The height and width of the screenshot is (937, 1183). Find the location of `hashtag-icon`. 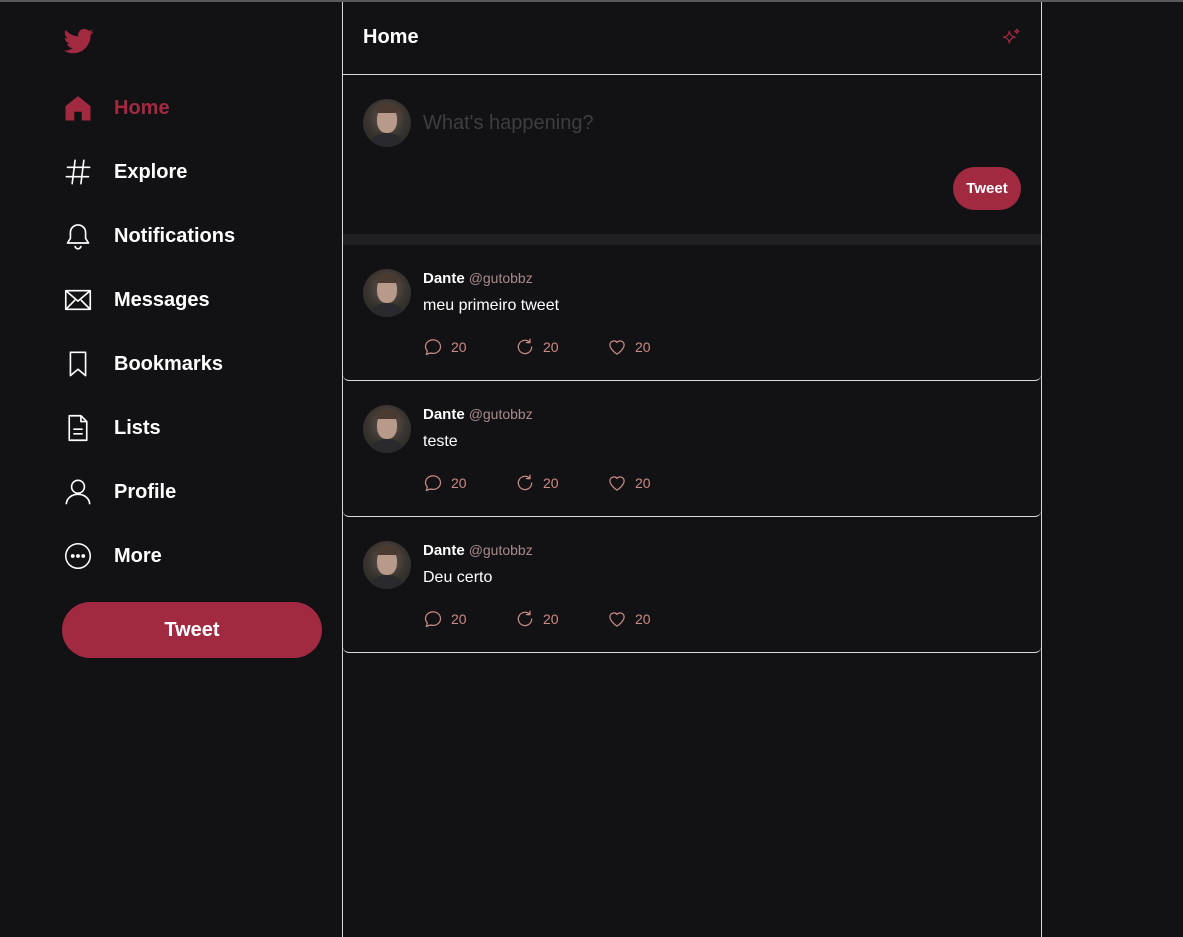

hashtag-icon is located at coordinates (78, 172).